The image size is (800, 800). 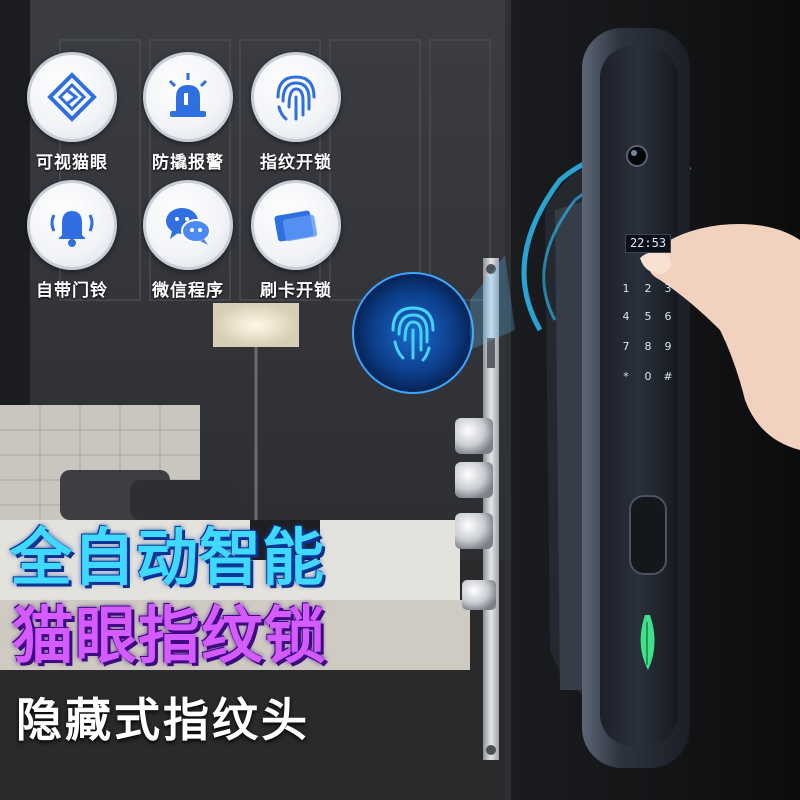 I want to click on feature-fingerprint: 指纹开锁, so click(x=296, y=112).